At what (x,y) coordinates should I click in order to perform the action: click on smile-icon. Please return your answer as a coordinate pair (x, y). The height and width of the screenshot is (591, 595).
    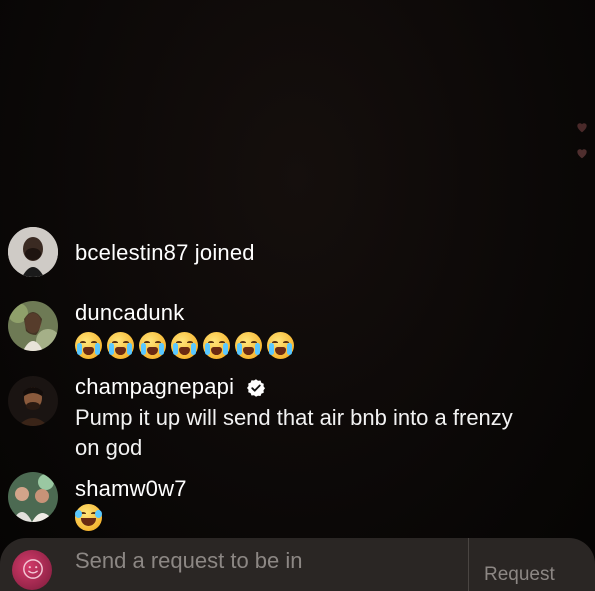
    Looking at the image, I should click on (33, 569).